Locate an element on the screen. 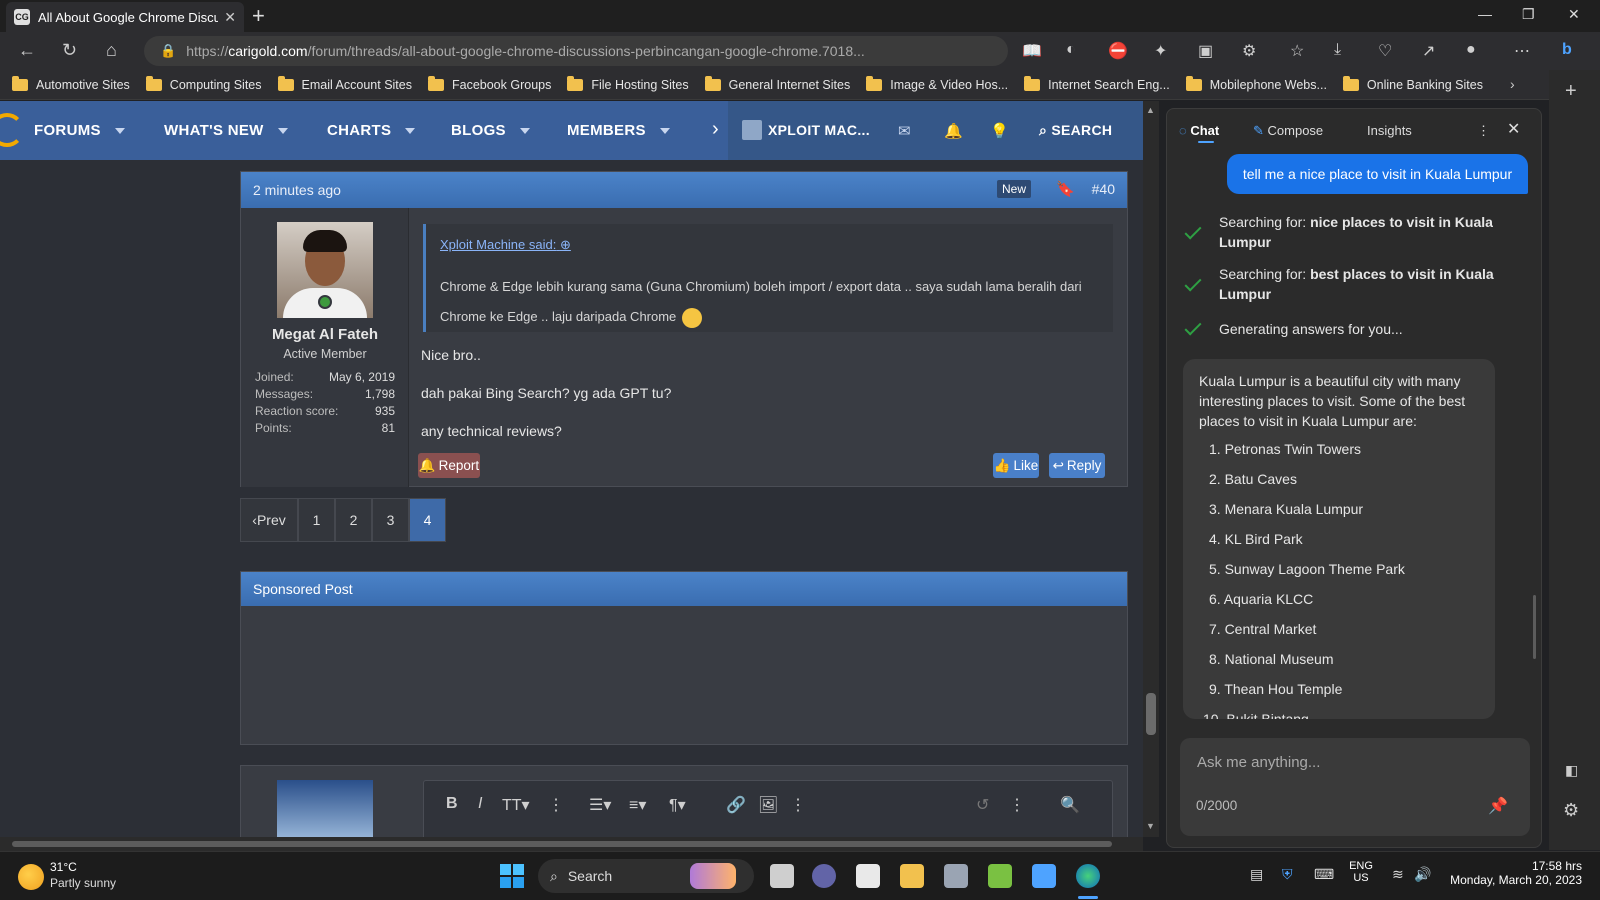 Image resolution: width=1600 pixels, height=900 pixels. nav-charts: CHARTS is located at coordinates (371, 130).